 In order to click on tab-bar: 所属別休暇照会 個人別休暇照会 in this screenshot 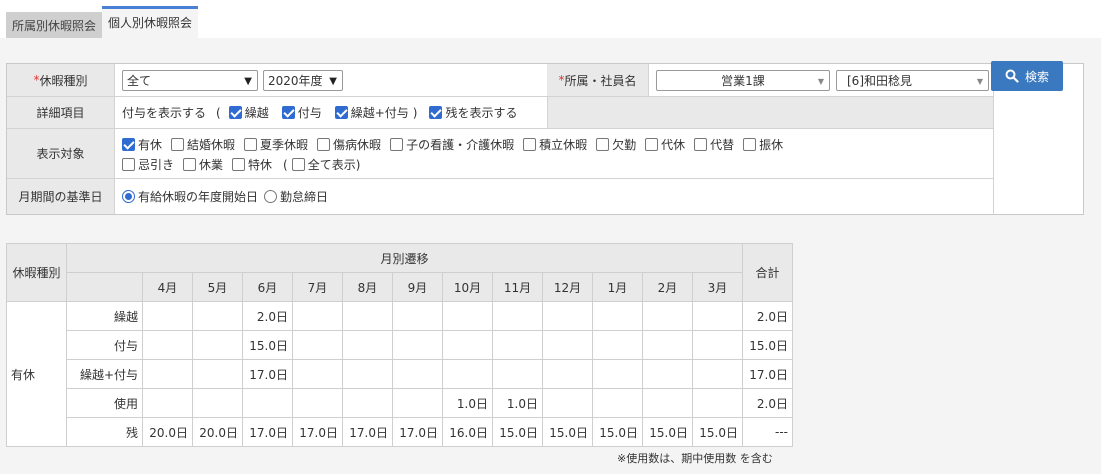, I will do `click(102, 22)`.